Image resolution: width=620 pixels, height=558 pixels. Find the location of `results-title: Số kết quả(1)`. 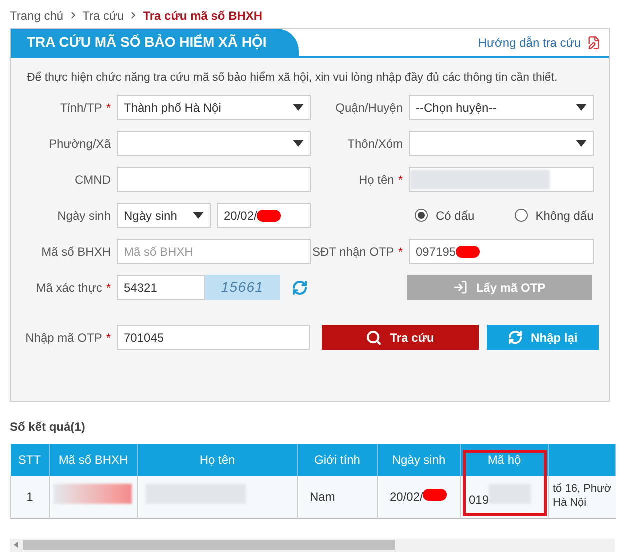

results-title: Số kết quả(1) is located at coordinates (47, 427).